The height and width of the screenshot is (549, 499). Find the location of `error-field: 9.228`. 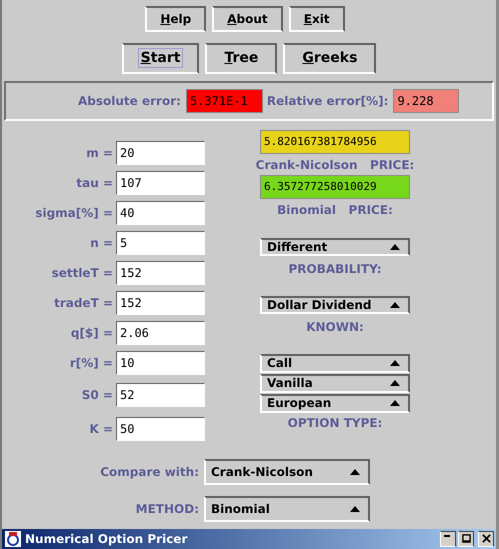

error-field: 9.228 is located at coordinates (426, 101).